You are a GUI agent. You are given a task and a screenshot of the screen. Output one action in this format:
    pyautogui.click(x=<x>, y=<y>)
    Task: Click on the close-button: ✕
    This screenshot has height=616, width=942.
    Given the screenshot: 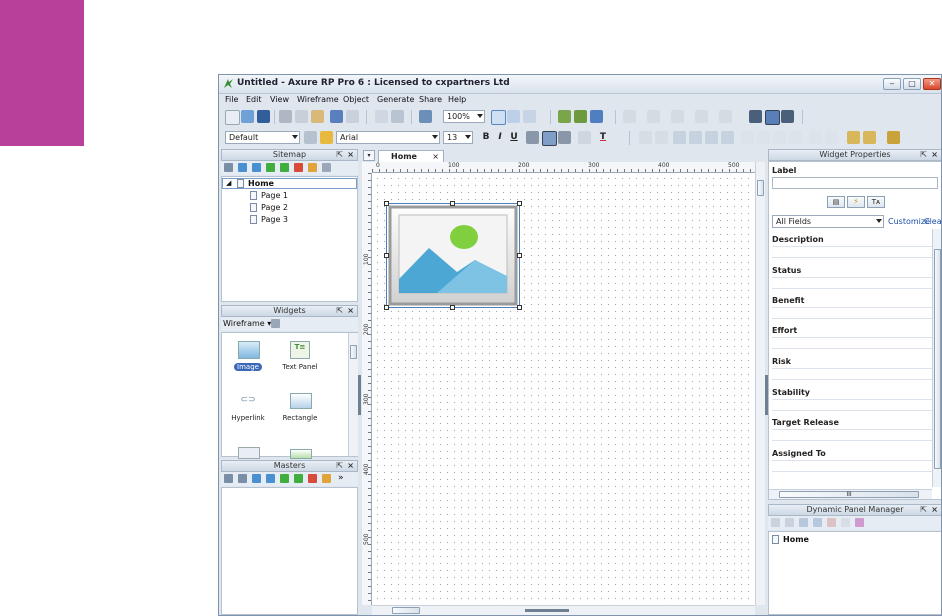 What is the action you would take?
    pyautogui.click(x=932, y=84)
    